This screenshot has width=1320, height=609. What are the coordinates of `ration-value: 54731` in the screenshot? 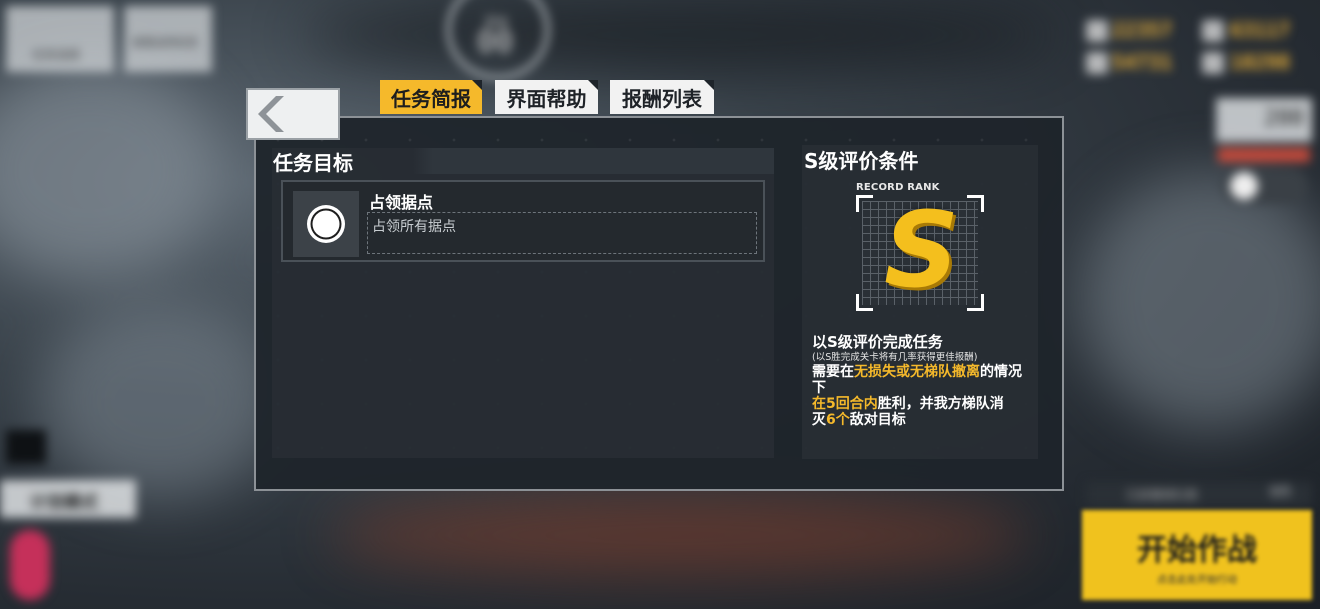 It's located at (1142, 62).